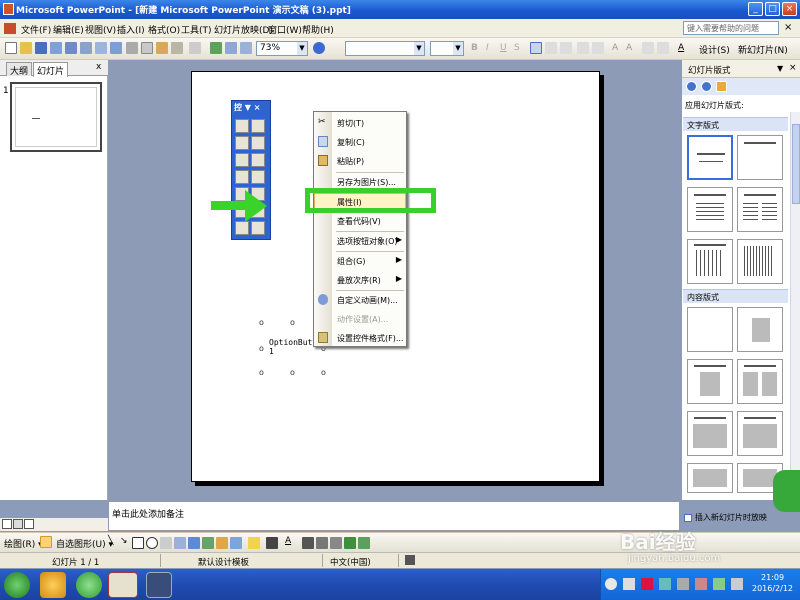  What do you see at coordinates (710, 329) in the screenshot?
I see `layout-blank` at bounding box center [710, 329].